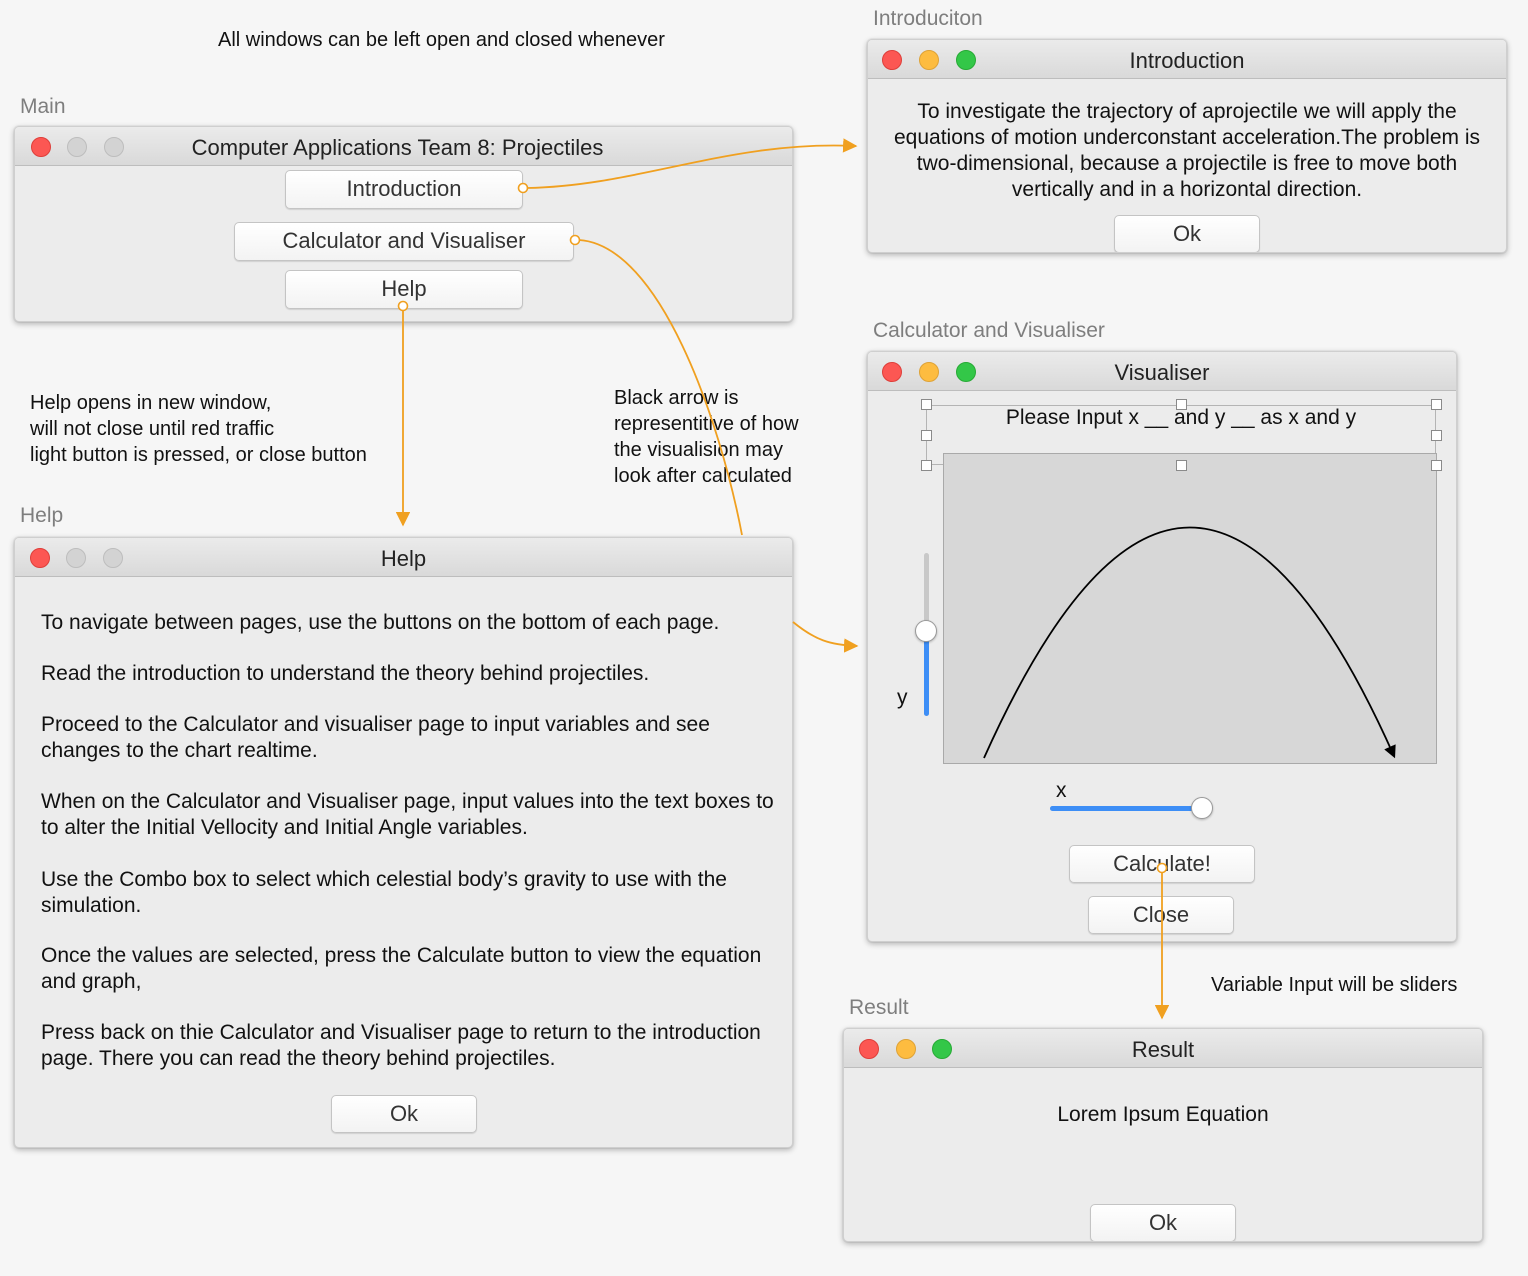 This screenshot has width=1528, height=1276. I want to click on introduction-titlebar: Introduction, so click(1187, 59).